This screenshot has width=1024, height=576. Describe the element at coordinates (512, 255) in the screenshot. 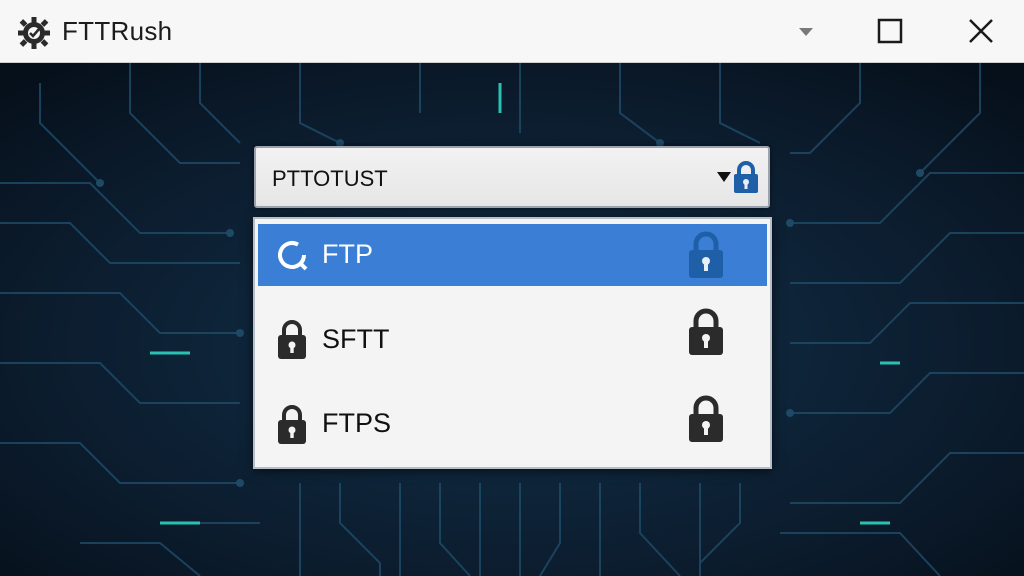

I see `option-ftp: FTP` at that location.